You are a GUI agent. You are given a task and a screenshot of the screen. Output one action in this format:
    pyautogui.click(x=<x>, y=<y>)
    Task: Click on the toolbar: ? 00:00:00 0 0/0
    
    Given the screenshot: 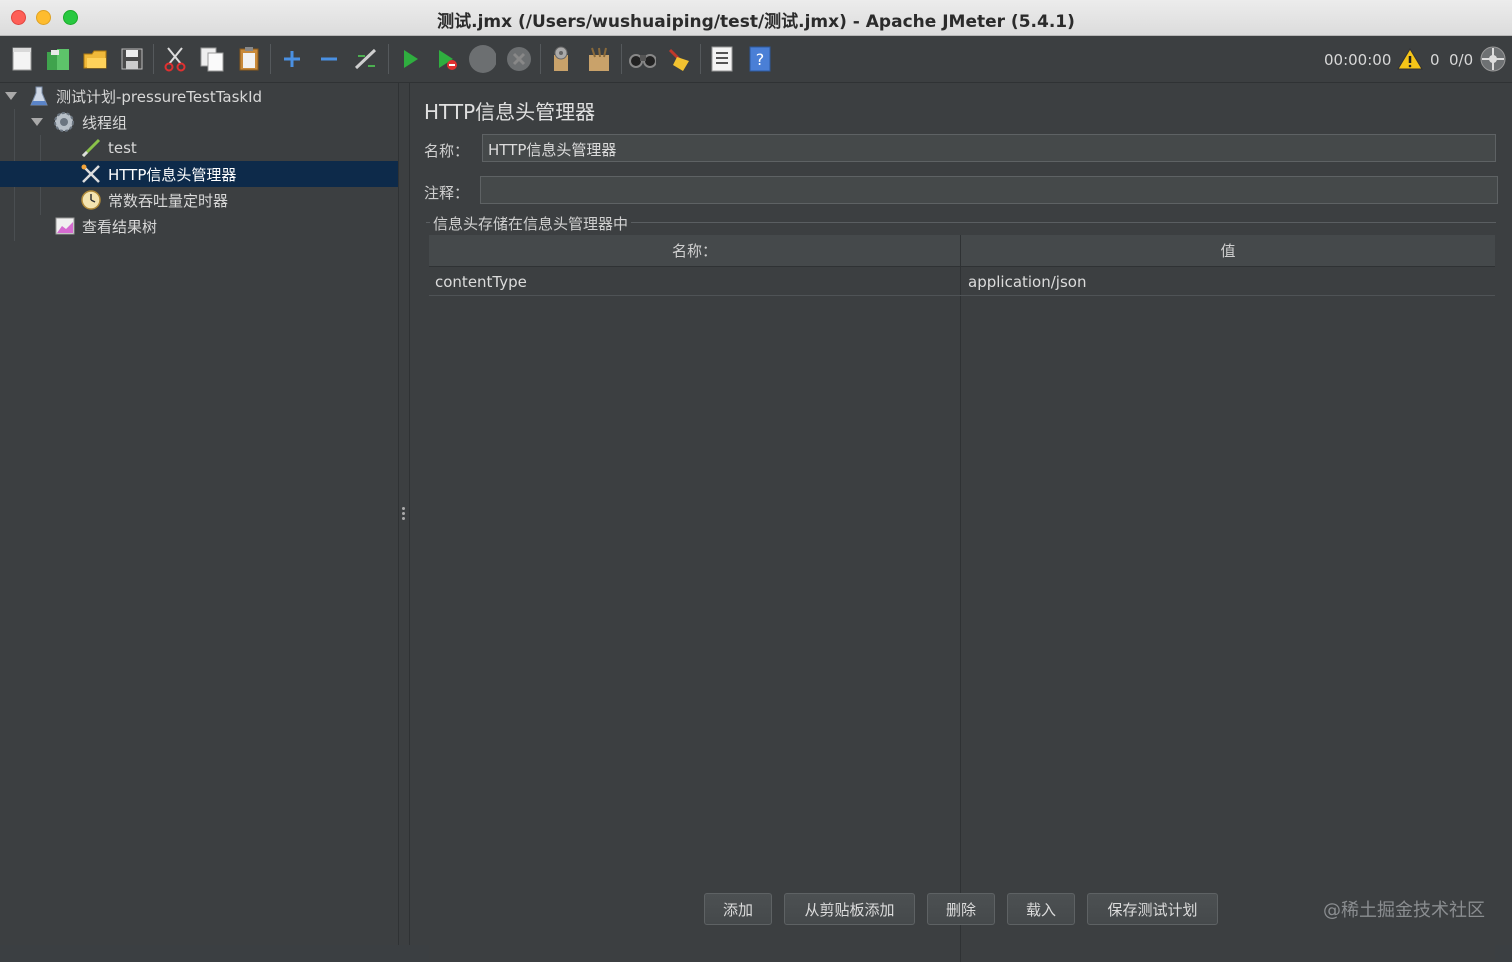 What is the action you would take?
    pyautogui.click(x=756, y=59)
    